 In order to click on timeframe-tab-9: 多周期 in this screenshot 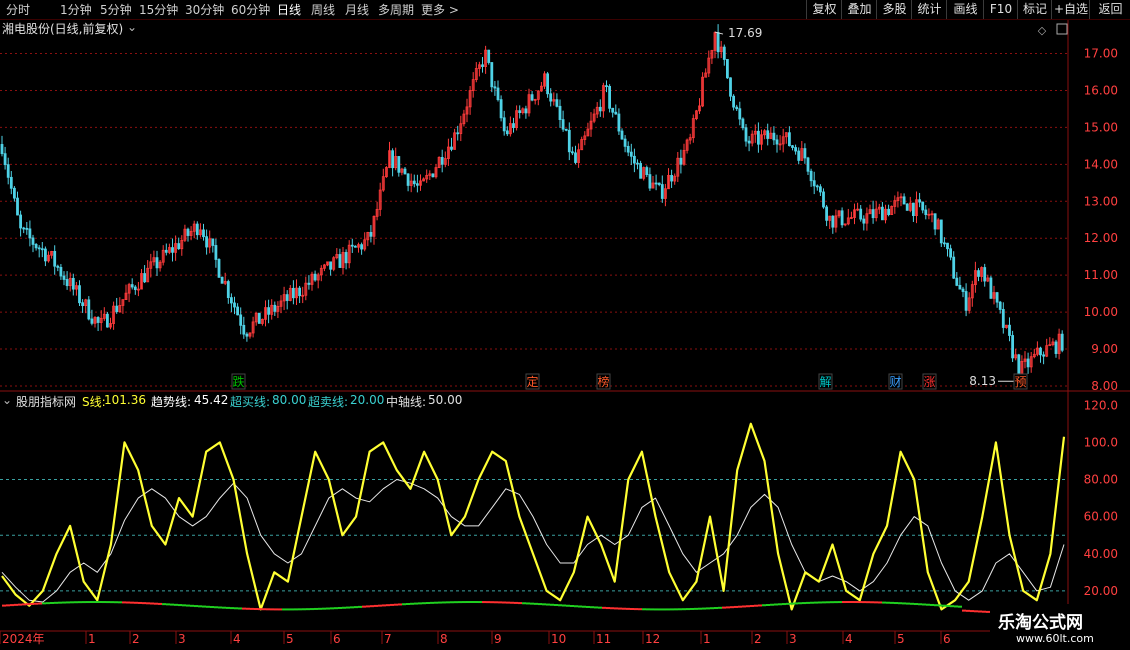, I will do `click(396, 9)`.